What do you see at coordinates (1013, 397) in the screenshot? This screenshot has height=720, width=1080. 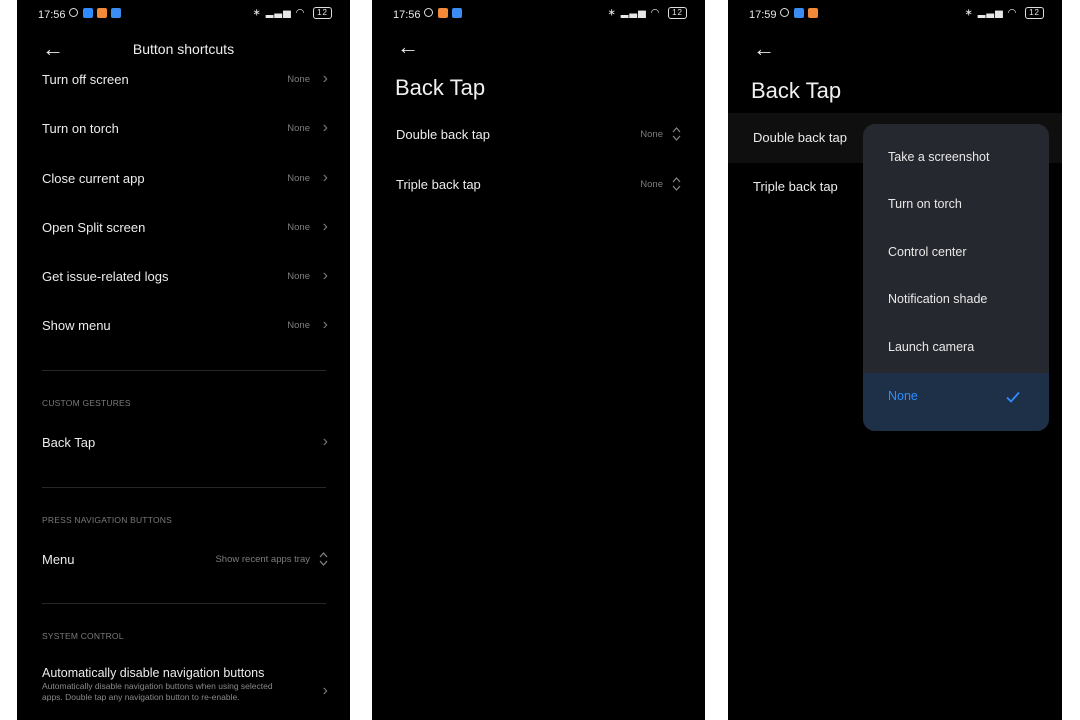 I see `checkmark-icon` at bounding box center [1013, 397].